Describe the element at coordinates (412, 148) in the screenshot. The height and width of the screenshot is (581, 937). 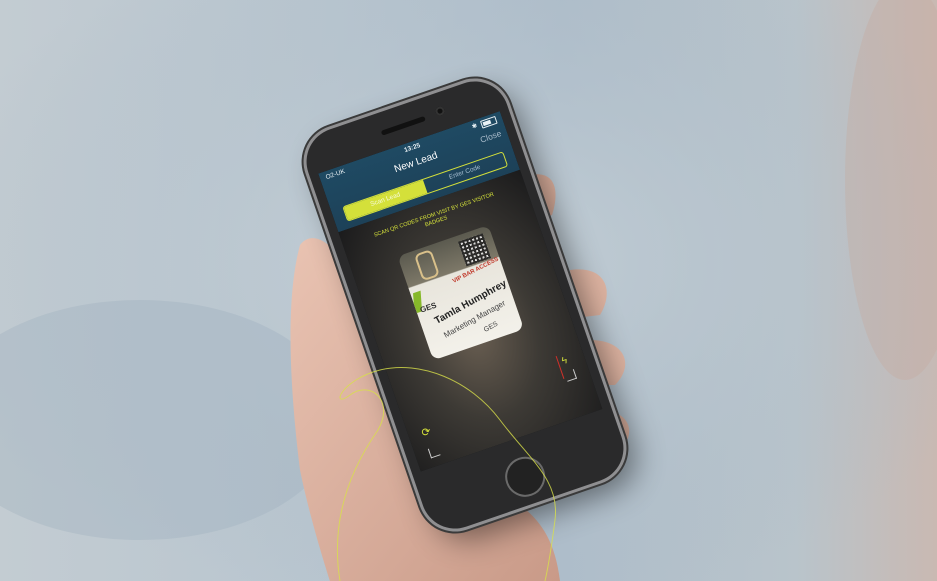
I see `clock: 13:25` at that location.